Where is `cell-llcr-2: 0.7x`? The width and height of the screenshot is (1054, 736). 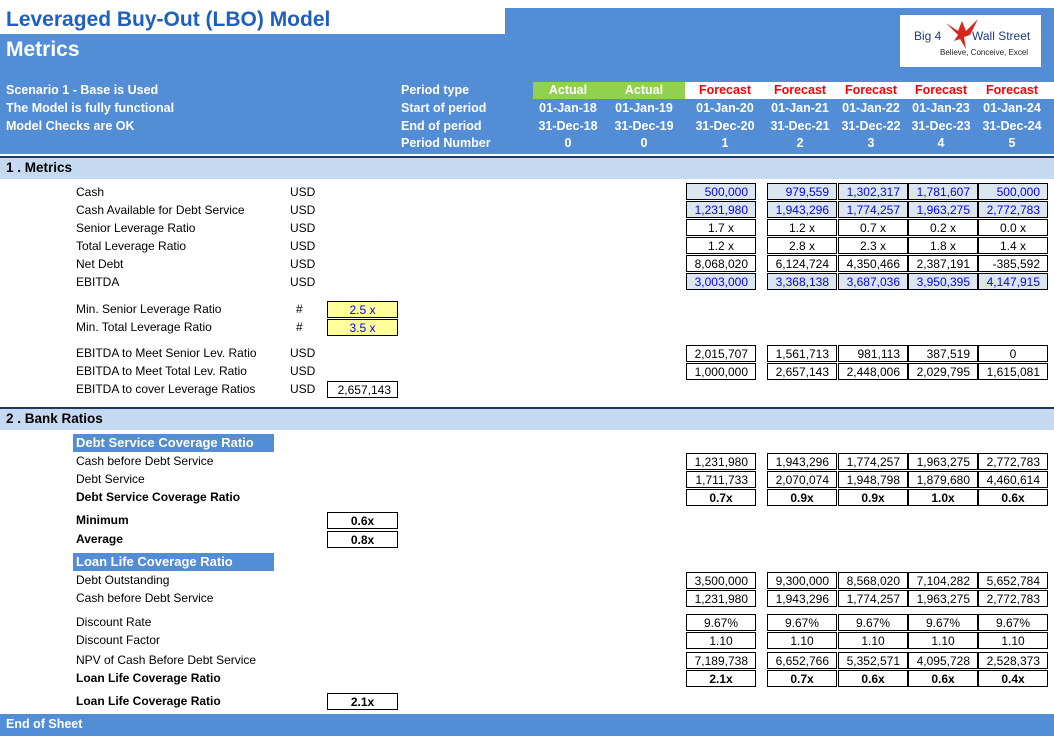
cell-llcr-2: 0.7x is located at coordinates (802, 678).